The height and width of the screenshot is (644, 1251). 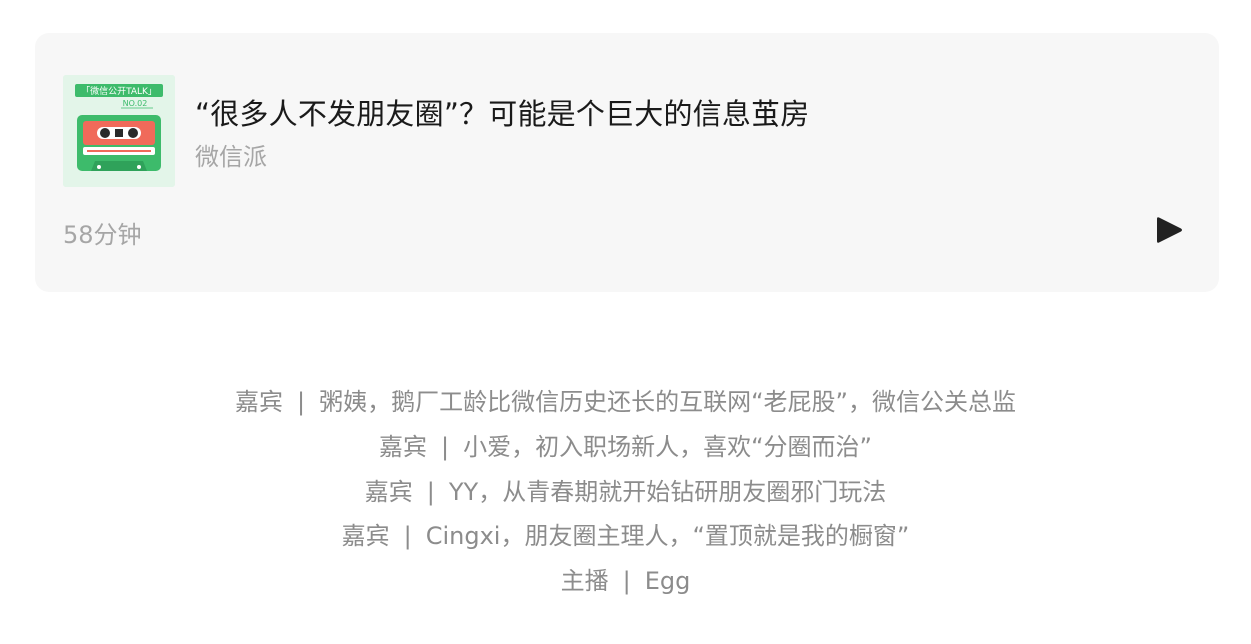 I want to click on credit-line: 嘉宾 | 小爱，初入职场新人，喜欢“分圈而治”, so click(x=625, y=447).